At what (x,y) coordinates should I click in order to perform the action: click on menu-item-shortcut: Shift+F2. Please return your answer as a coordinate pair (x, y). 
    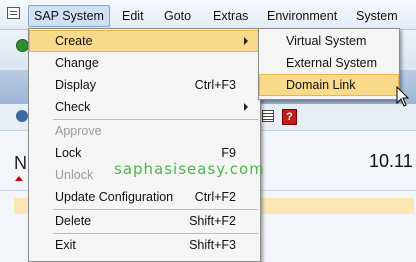
    Looking at the image, I should click on (212, 221).